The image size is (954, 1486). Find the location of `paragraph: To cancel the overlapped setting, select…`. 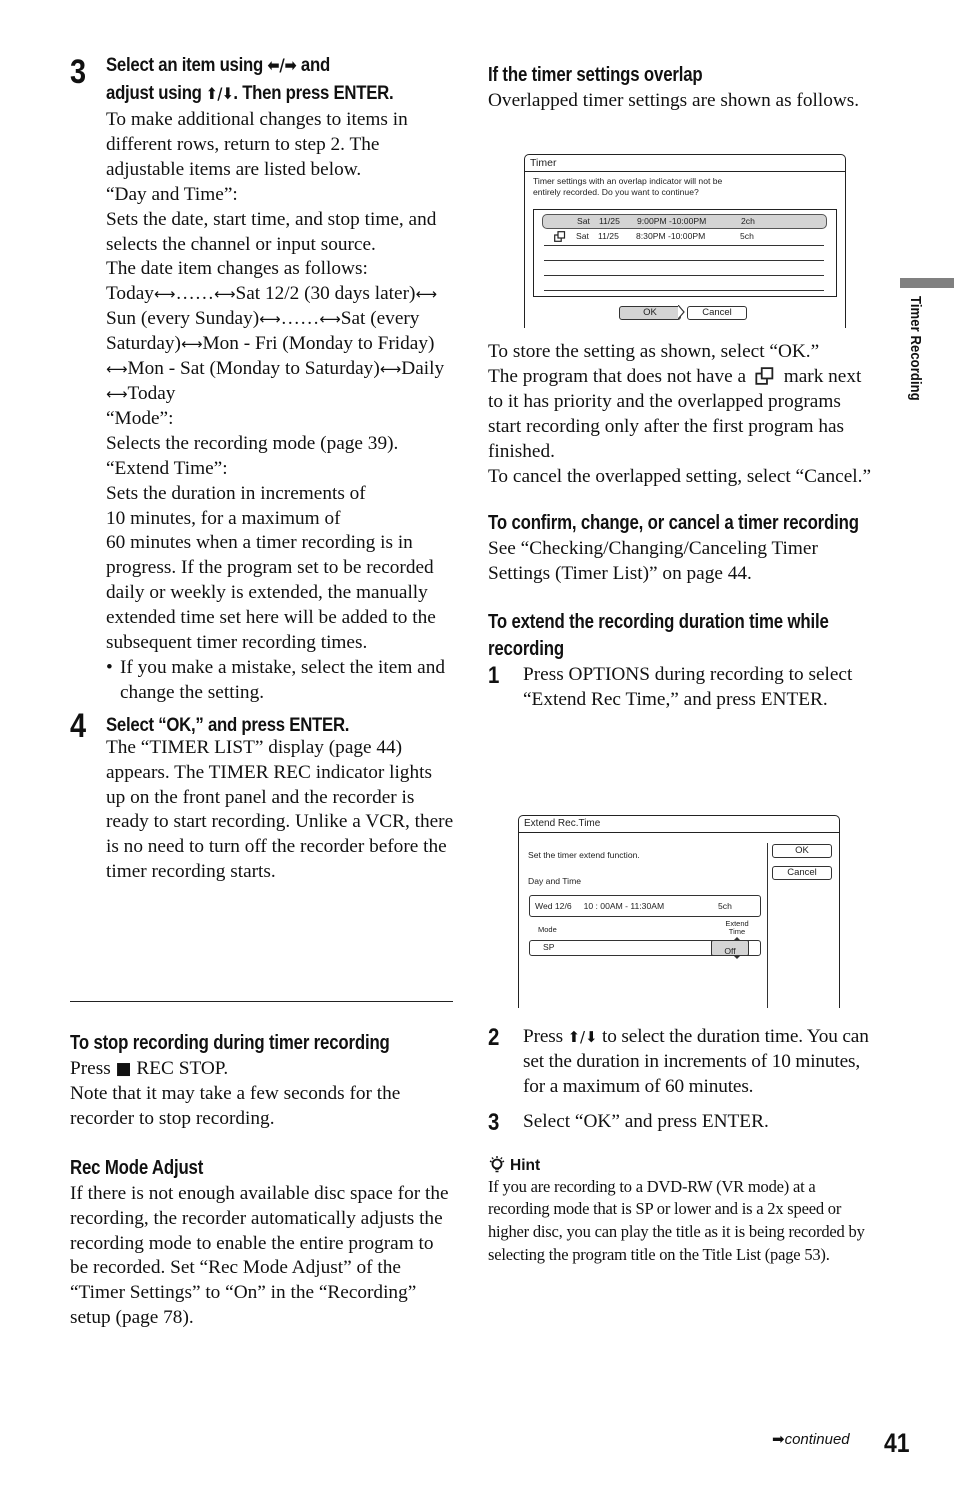

paragraph: To cancel the overlapped setting, select… is located at coordinates (680, 476).